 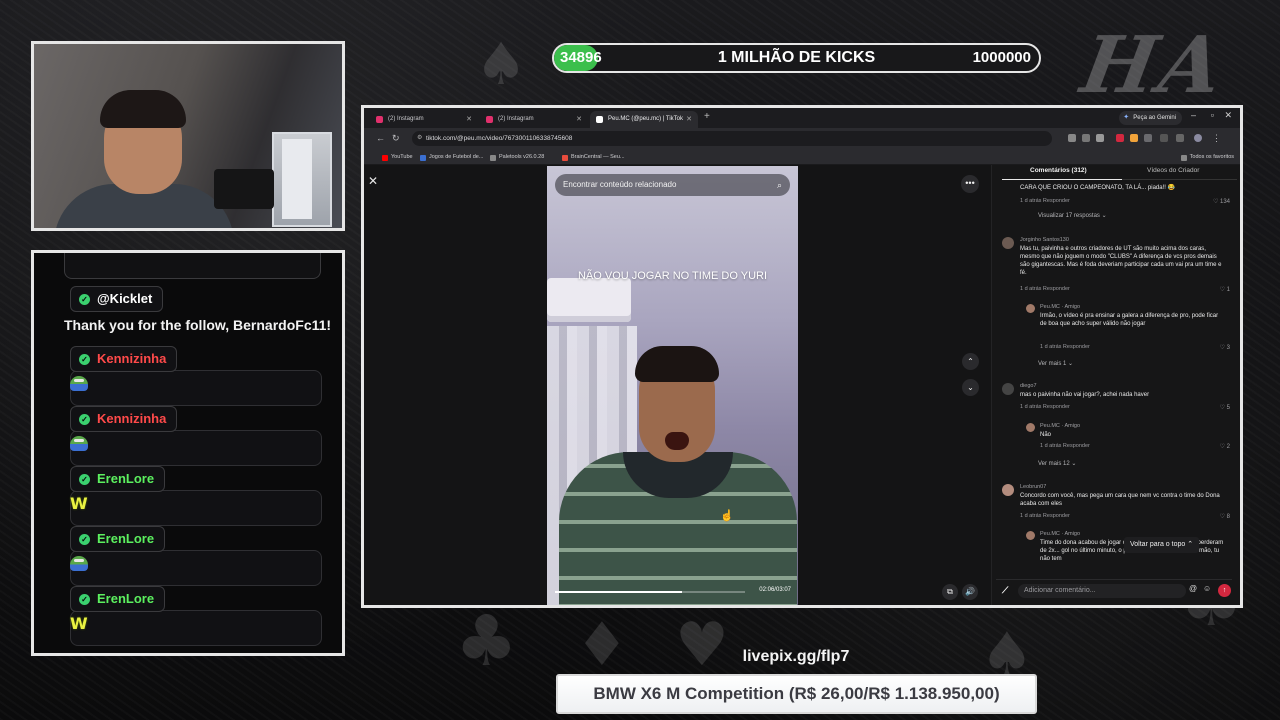 I want to click on close-window-button: ✕, so click(x=1228, y=115).